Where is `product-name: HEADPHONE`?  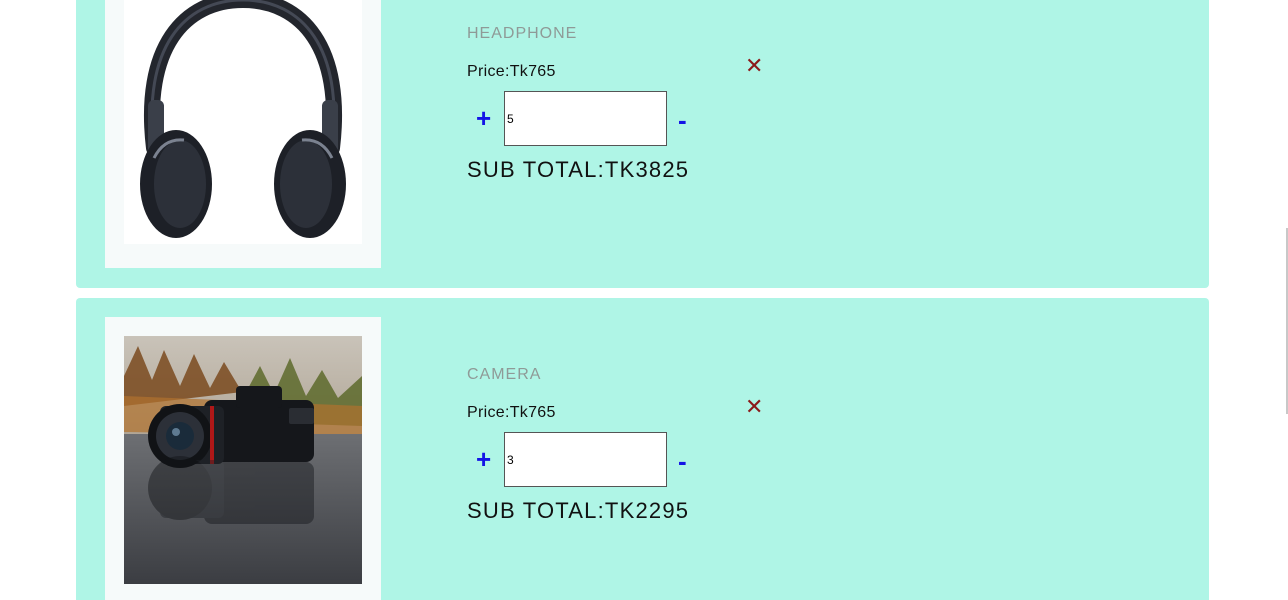
product-name: HEADPHONE is located at coordinates (522, 33).